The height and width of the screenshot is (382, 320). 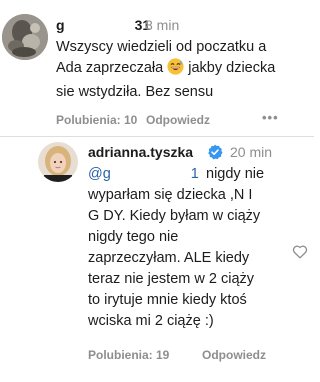 I want to click on mention-redaction, so click(x=150, y=173).